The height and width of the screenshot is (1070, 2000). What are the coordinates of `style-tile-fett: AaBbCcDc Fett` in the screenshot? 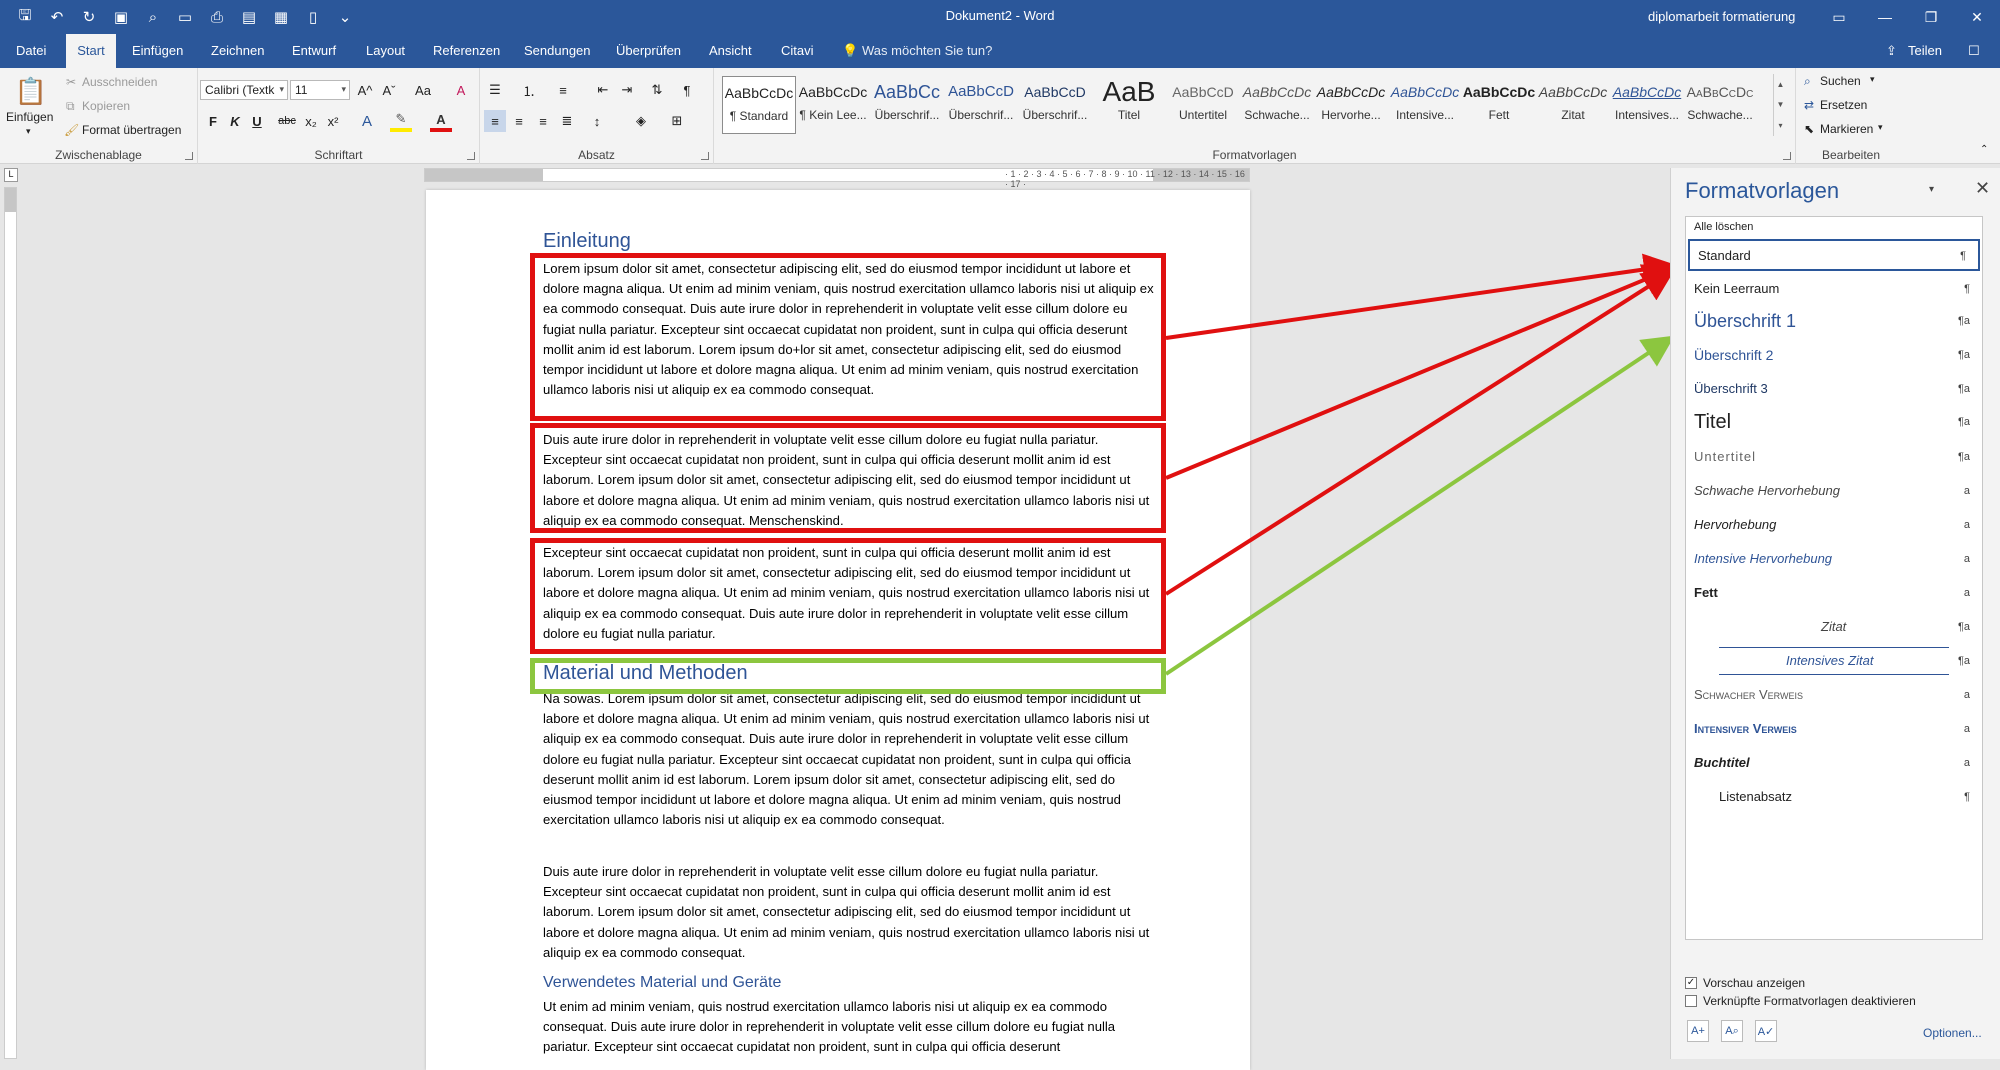 It's located at (1499, 105).